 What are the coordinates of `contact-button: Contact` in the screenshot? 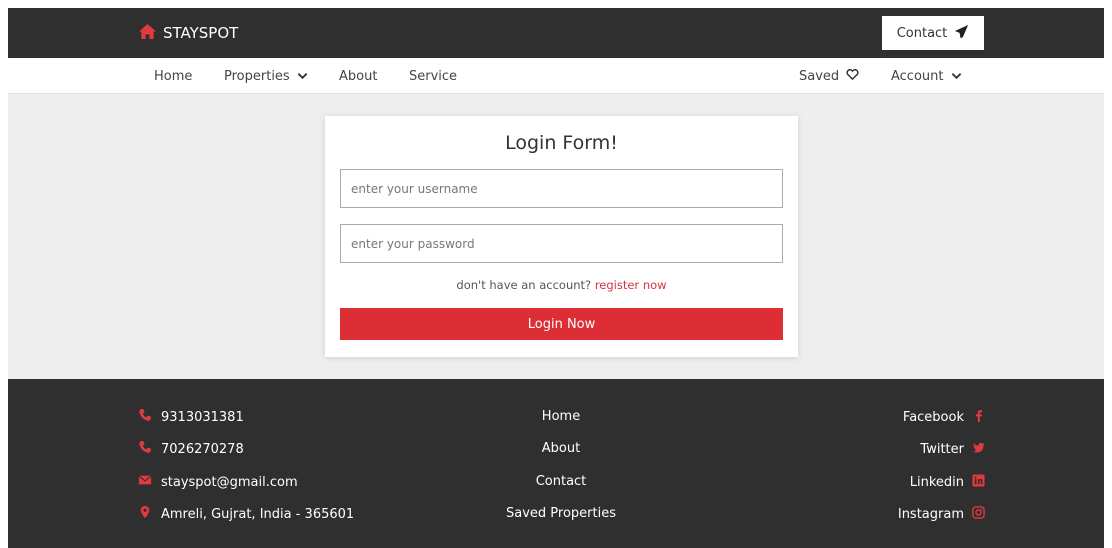 It's located at (933, 33).